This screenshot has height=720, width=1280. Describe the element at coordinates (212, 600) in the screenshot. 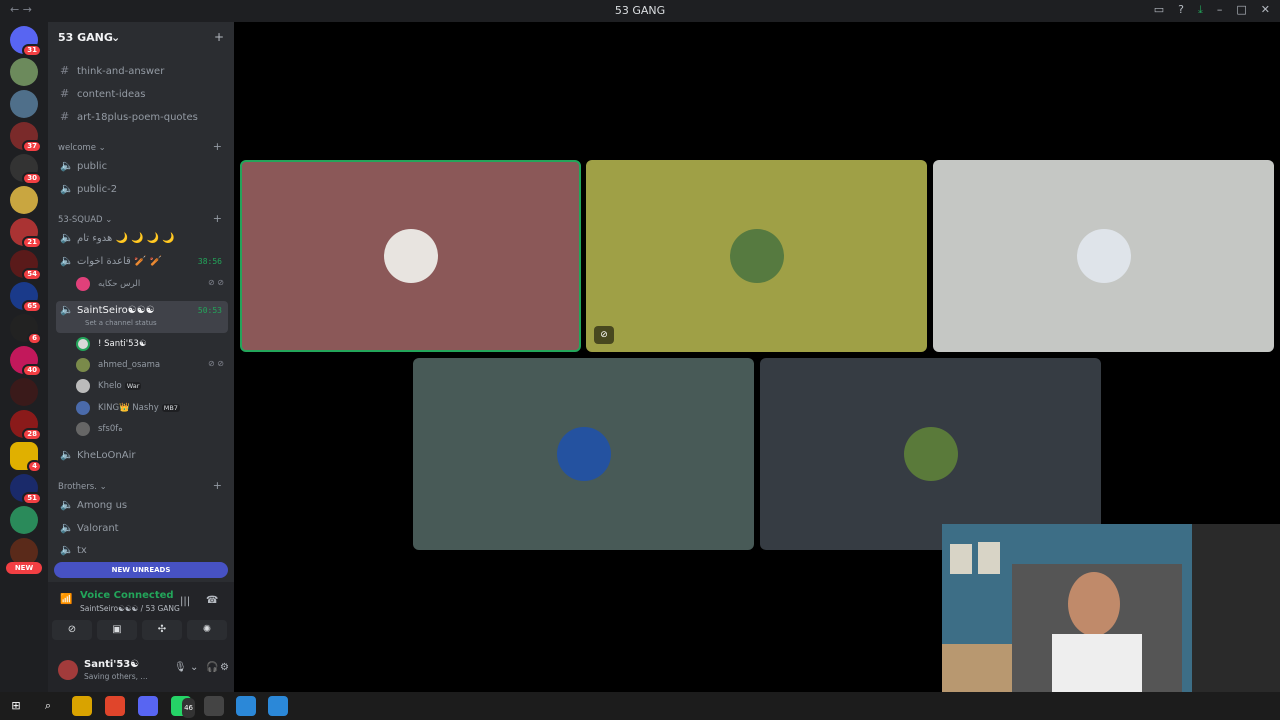

I see `disconnect-icon: ☎` at that location.